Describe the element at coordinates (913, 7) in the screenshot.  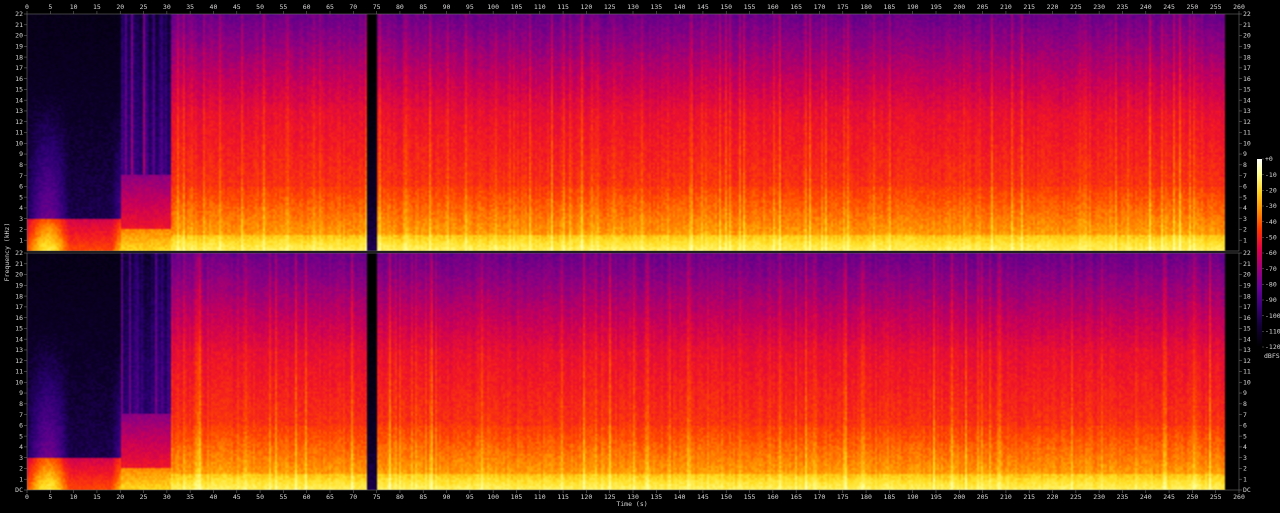
I see `x-tick-label: 190` at that location.